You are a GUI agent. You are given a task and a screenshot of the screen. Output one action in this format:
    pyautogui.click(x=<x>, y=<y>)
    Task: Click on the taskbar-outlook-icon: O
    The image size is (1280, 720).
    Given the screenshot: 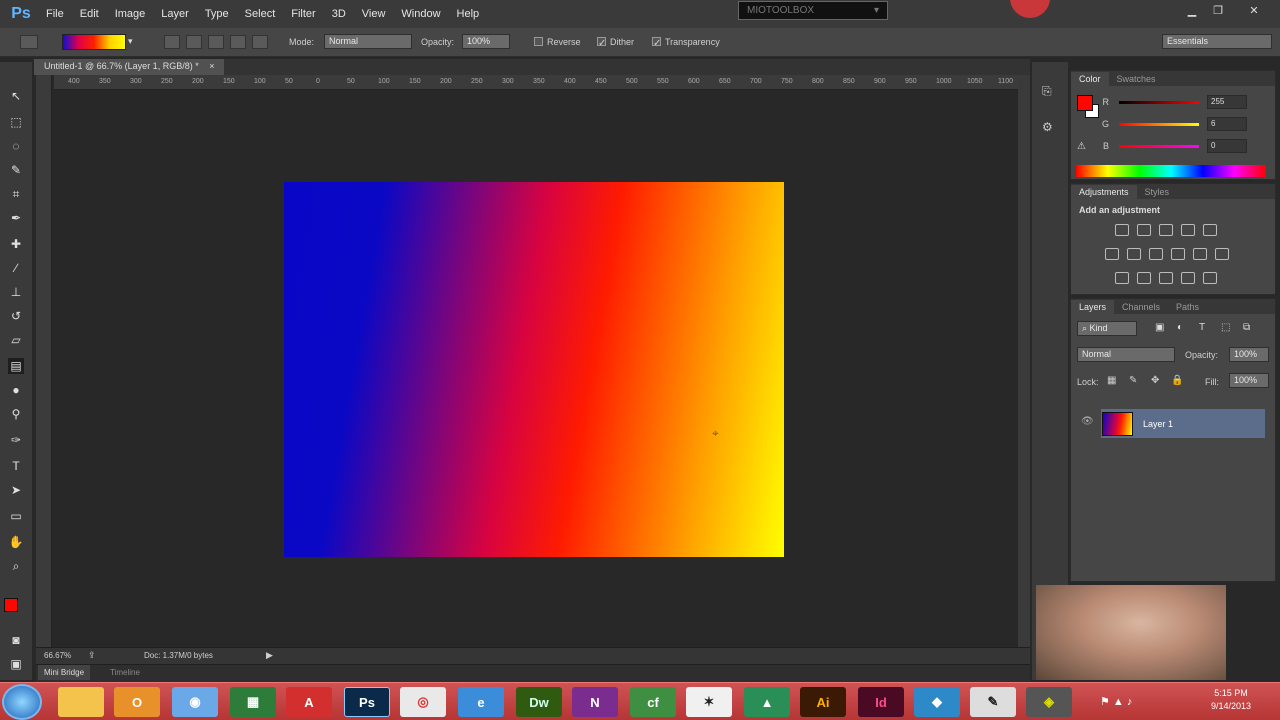 What is the action you would take?
    pyautogui.click(x=137, y=702)
    